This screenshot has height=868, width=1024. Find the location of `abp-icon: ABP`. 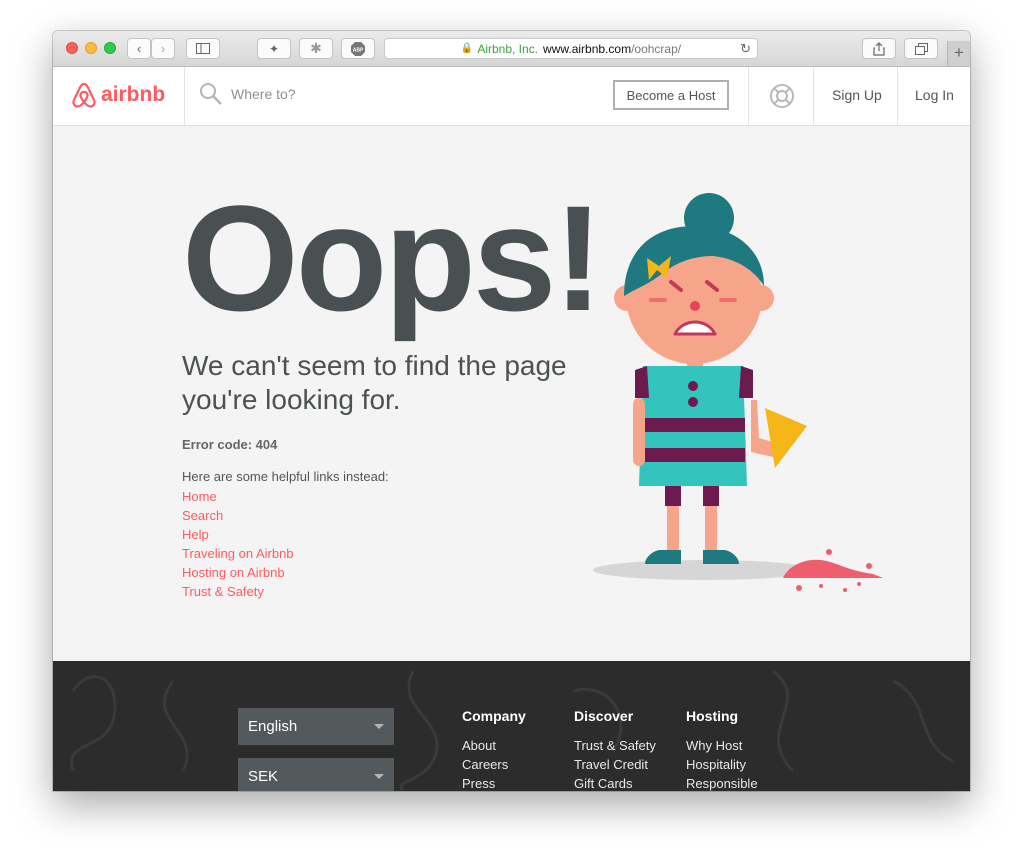

abp-icon: ABP is located at coordinates (358, 48).